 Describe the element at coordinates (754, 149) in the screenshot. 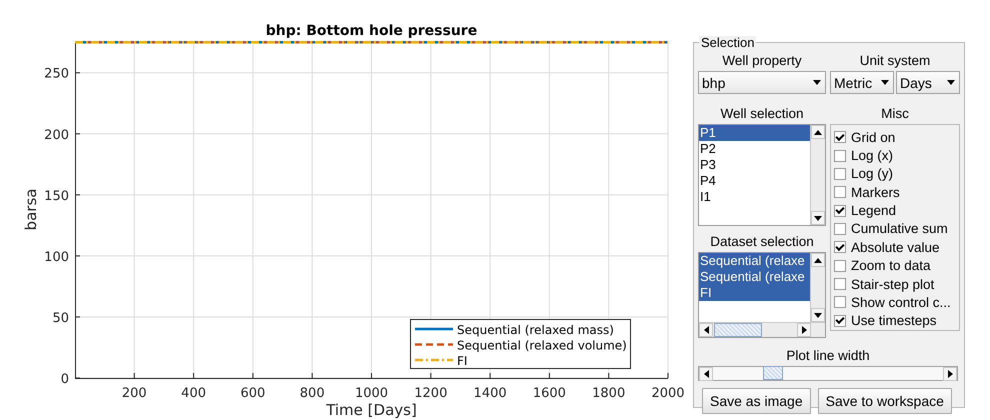

I see `list-item: P2` at that location.